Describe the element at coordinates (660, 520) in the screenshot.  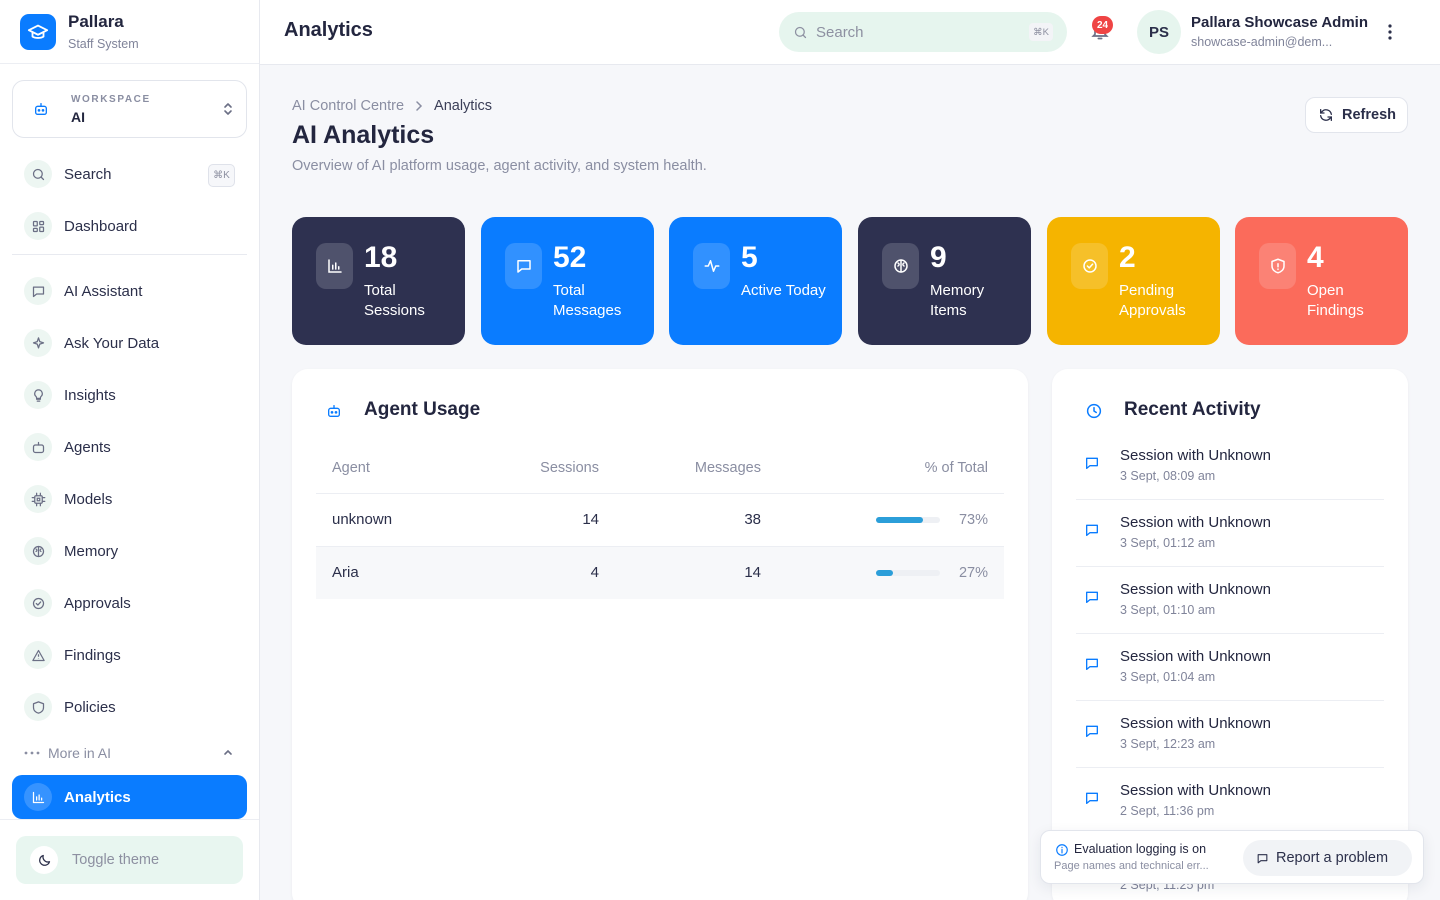
I see `table-row: unknown 14 38 73%` at that location.